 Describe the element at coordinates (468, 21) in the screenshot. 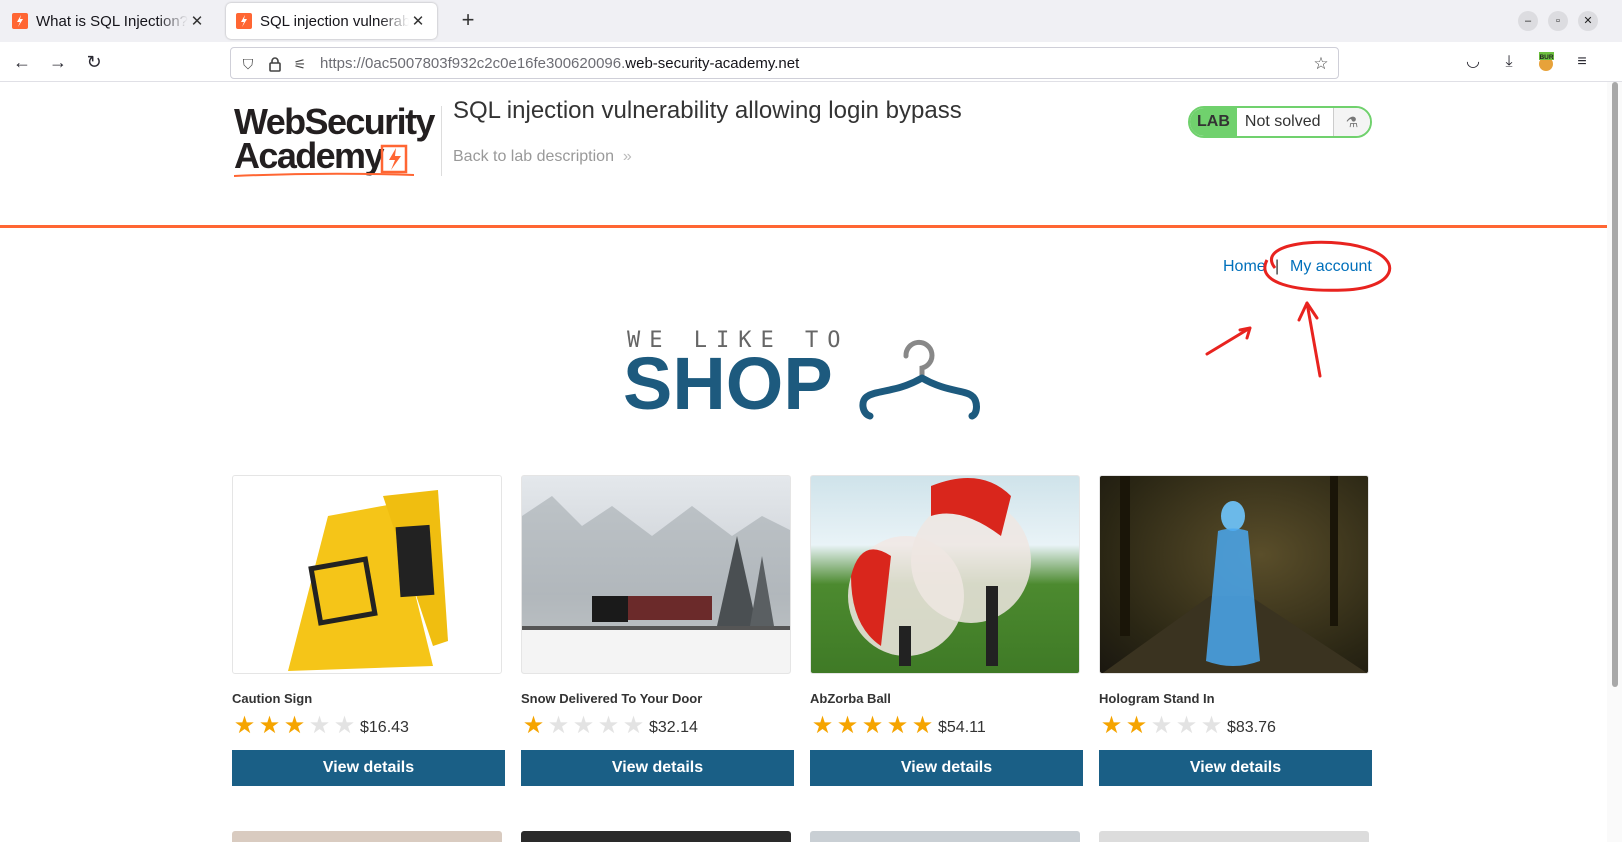

I see `new-tab-button: +` at that location.